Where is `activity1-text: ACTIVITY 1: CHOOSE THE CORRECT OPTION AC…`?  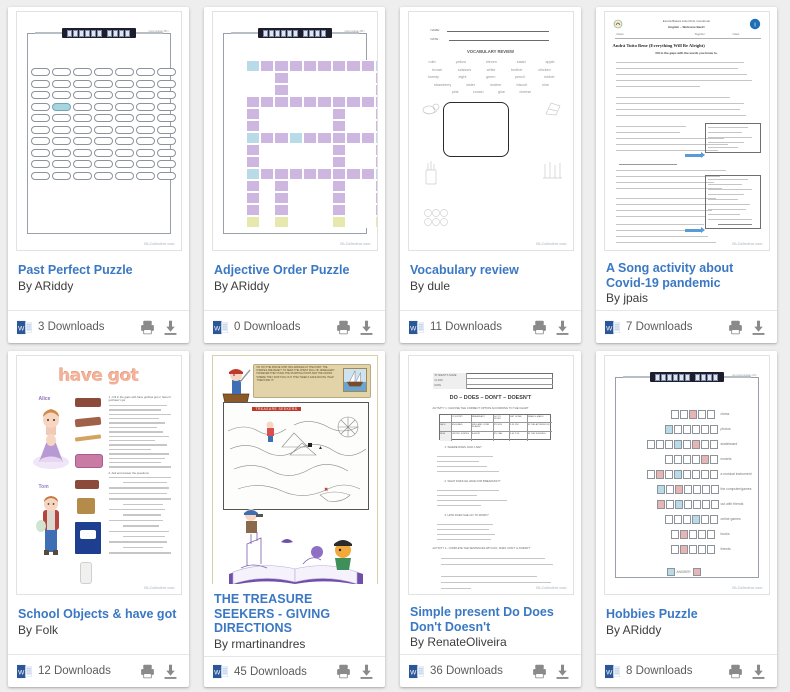
activity1-text: ACTIVITY 1: CHOOSE THE CORRECT OPTION AC… is located at coordinates (480, 408).